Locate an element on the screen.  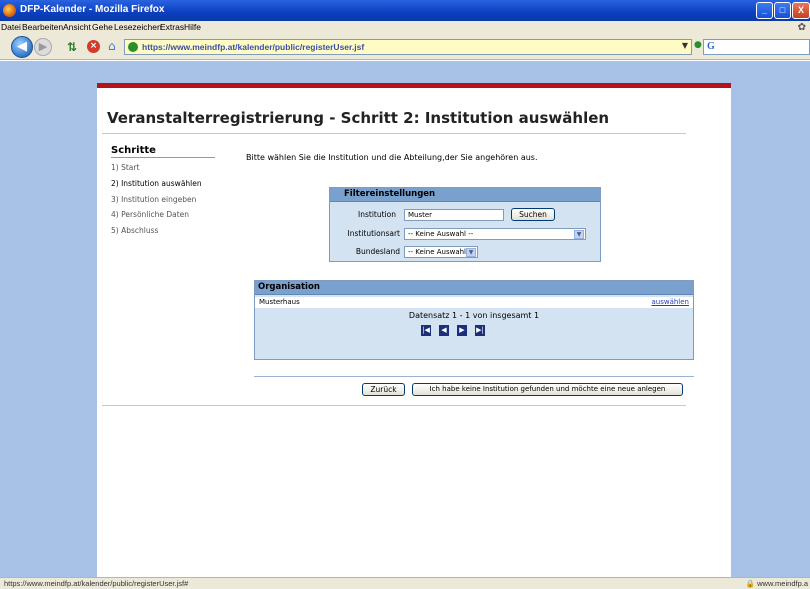
actions-divider is located at coordinates (474, 376).